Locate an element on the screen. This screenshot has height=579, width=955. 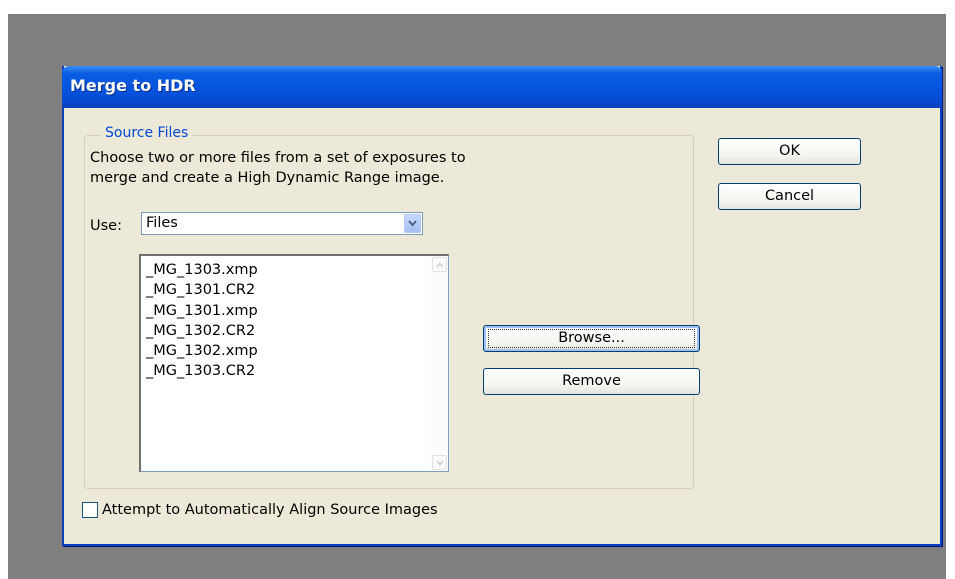
file-list-item: _MG_1301.xmp is located at coordinates (202, 311).